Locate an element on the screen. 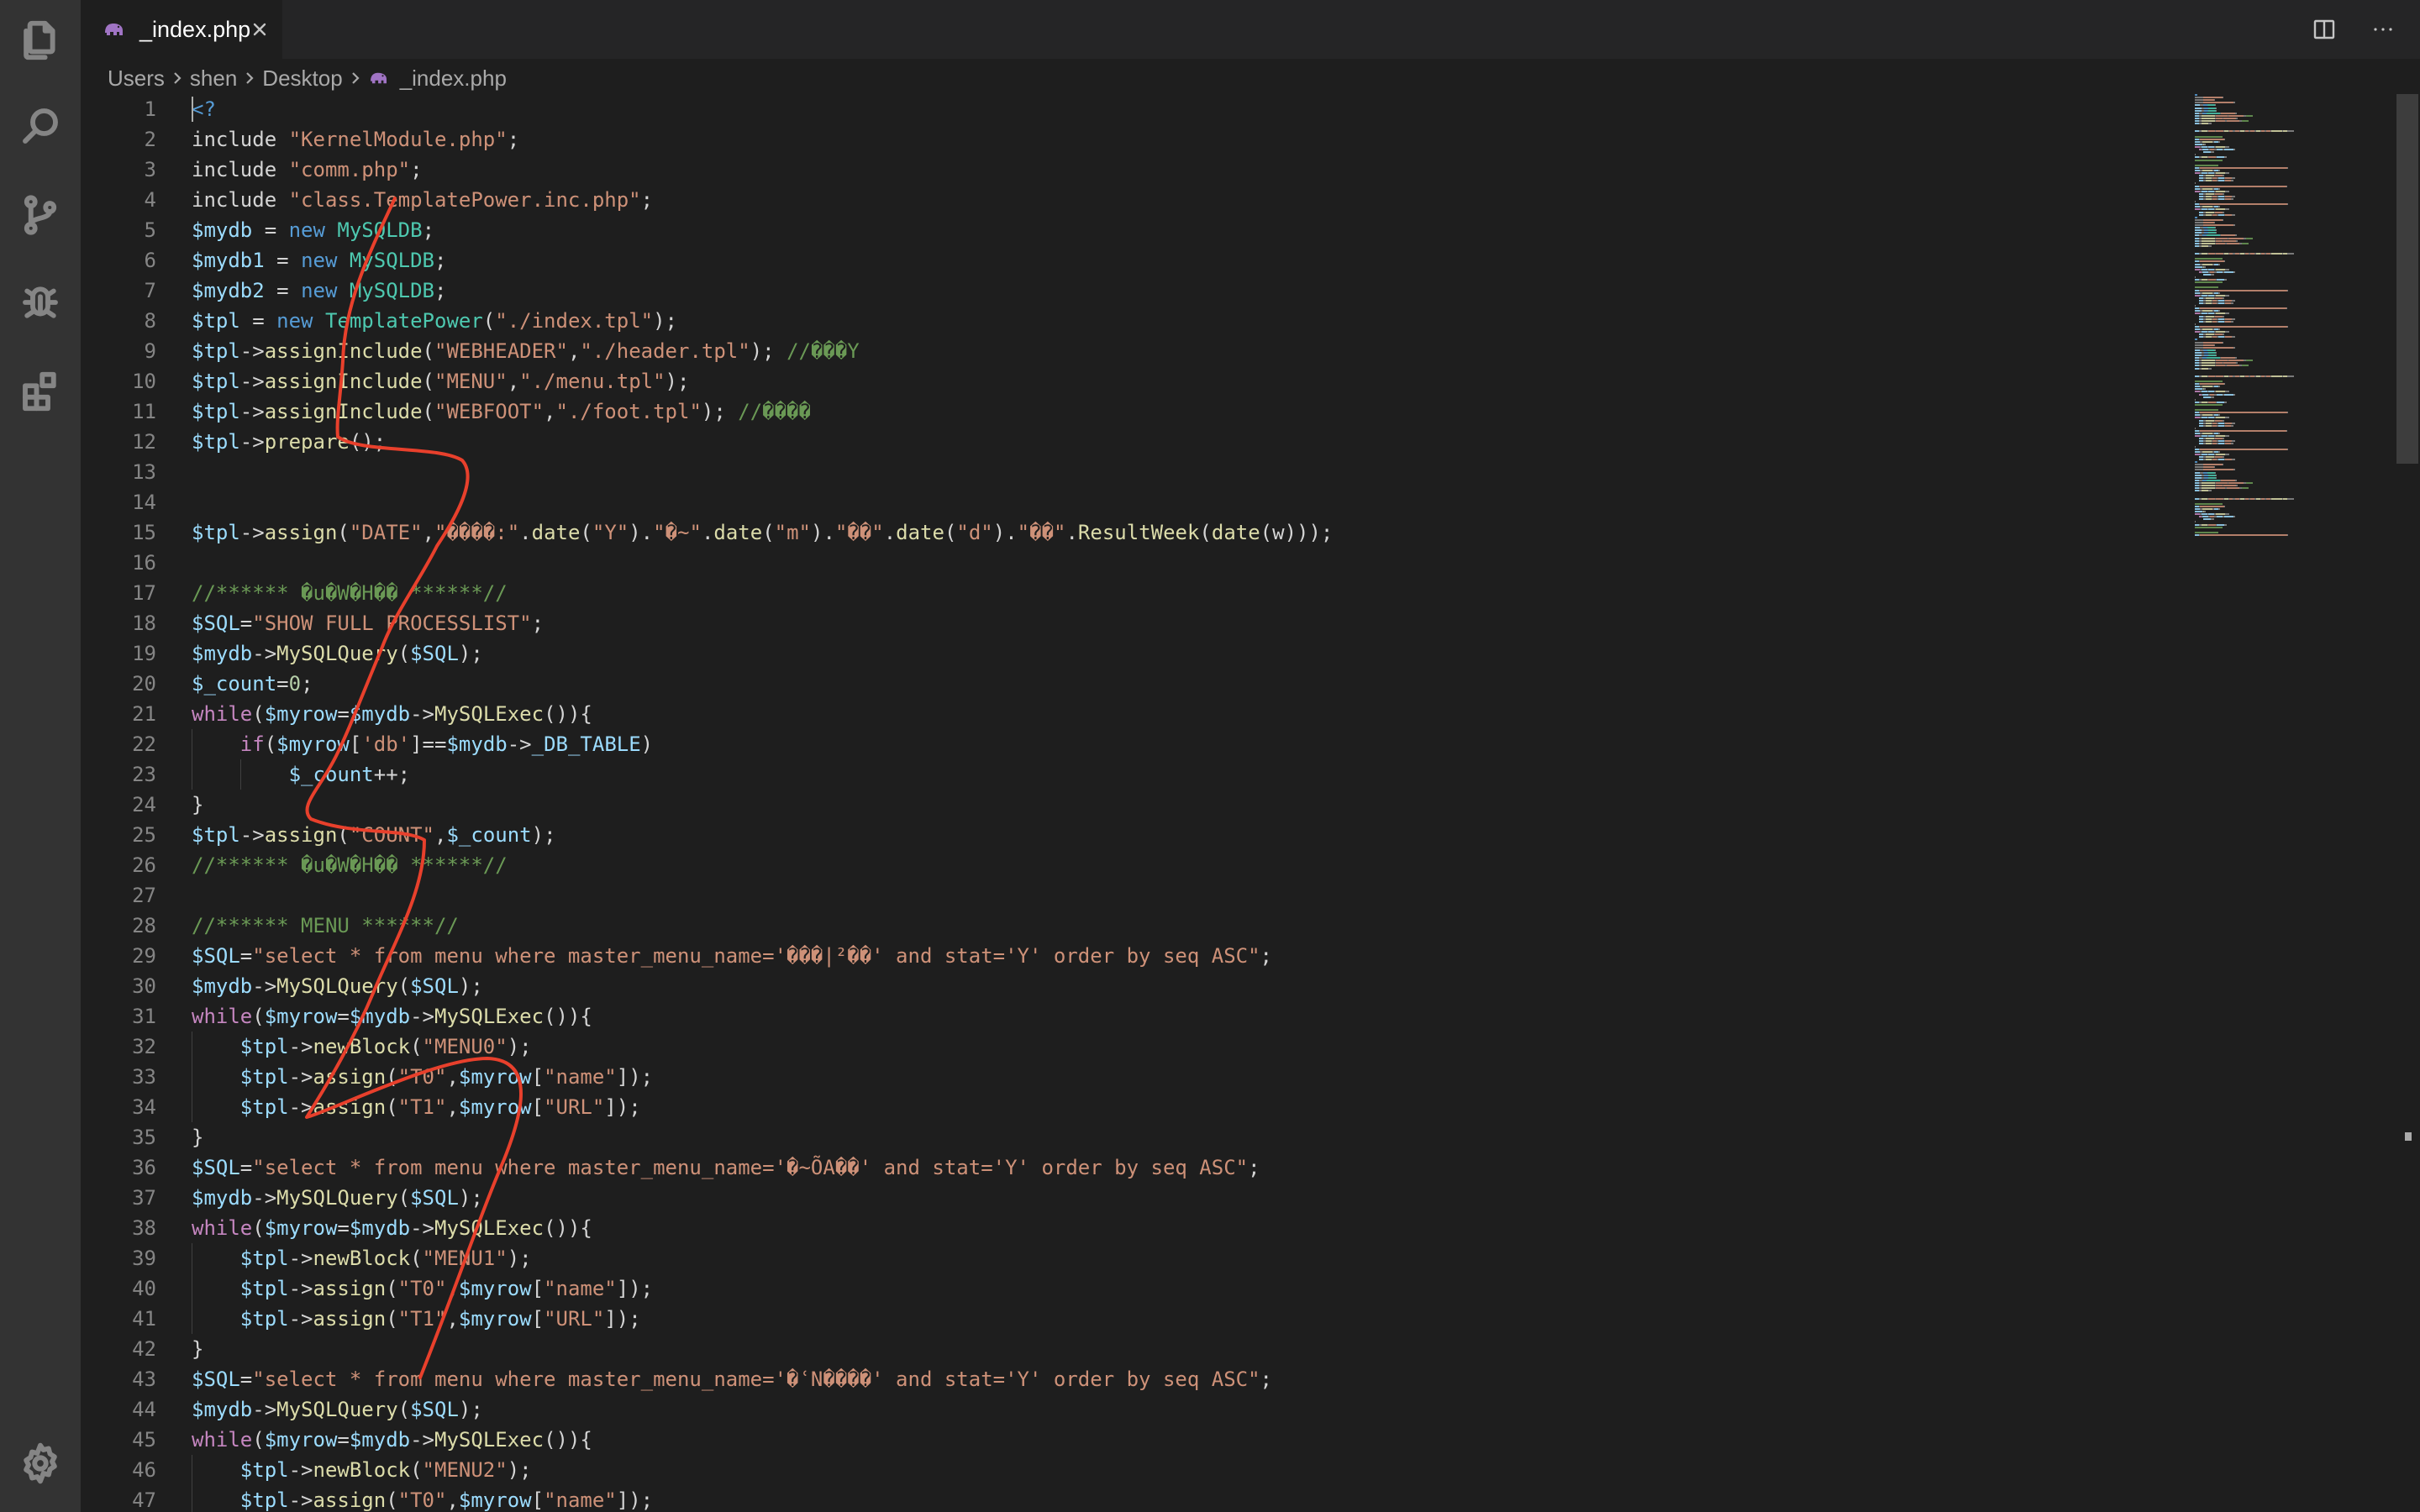  breadcrumb-desktop: Desktop is located at coordinates (302, 79).